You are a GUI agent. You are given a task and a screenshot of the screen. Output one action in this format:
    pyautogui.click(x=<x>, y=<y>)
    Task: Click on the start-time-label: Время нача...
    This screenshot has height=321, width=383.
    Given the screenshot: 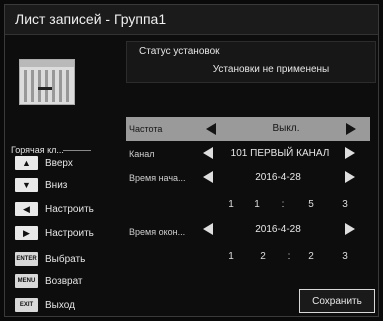 What is the action you would take?
    pyautogui.click(x=157, y=178)
    